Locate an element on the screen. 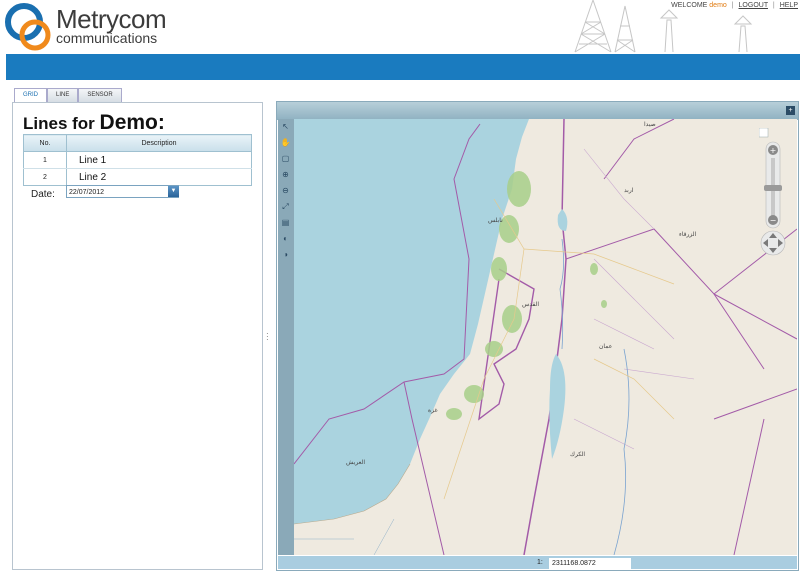  map-label-quds: القدس is located at coordinates (531, 305).